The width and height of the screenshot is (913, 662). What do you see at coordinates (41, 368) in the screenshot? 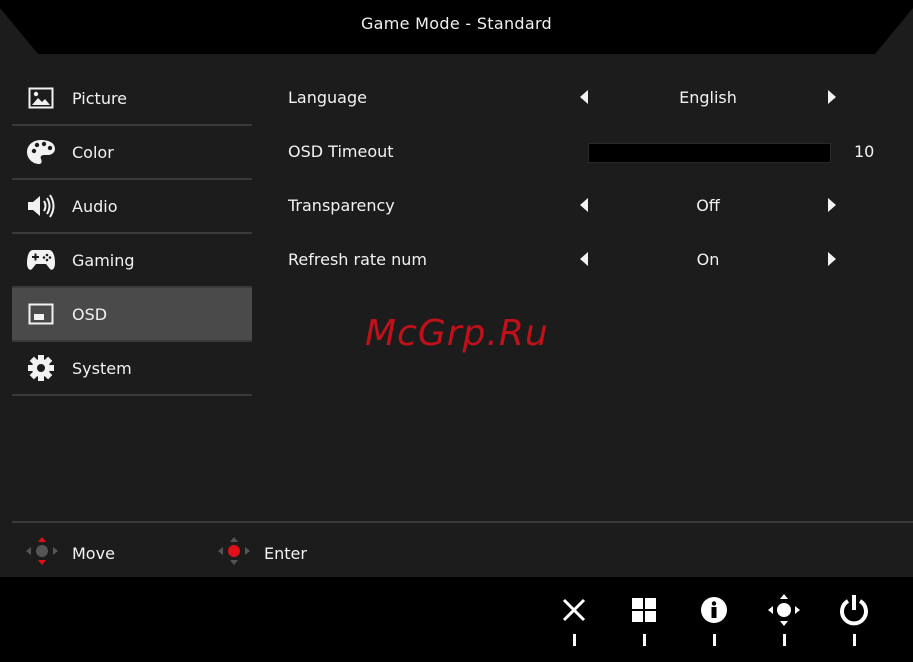
I see `gear-icon` at bounding box center [41, 368].